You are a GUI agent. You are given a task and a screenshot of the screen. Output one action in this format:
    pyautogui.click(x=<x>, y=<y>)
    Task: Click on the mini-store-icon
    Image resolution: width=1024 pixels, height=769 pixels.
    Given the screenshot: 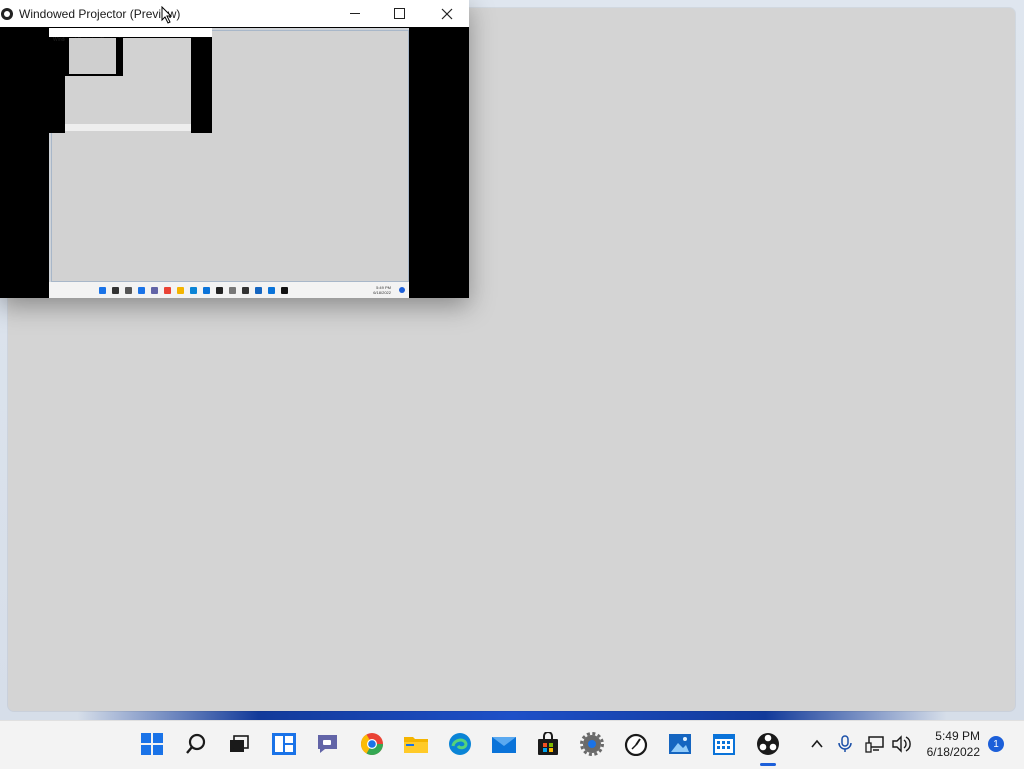 What is the action you would take?
    pyautogui.click(x=219, y=290)
    